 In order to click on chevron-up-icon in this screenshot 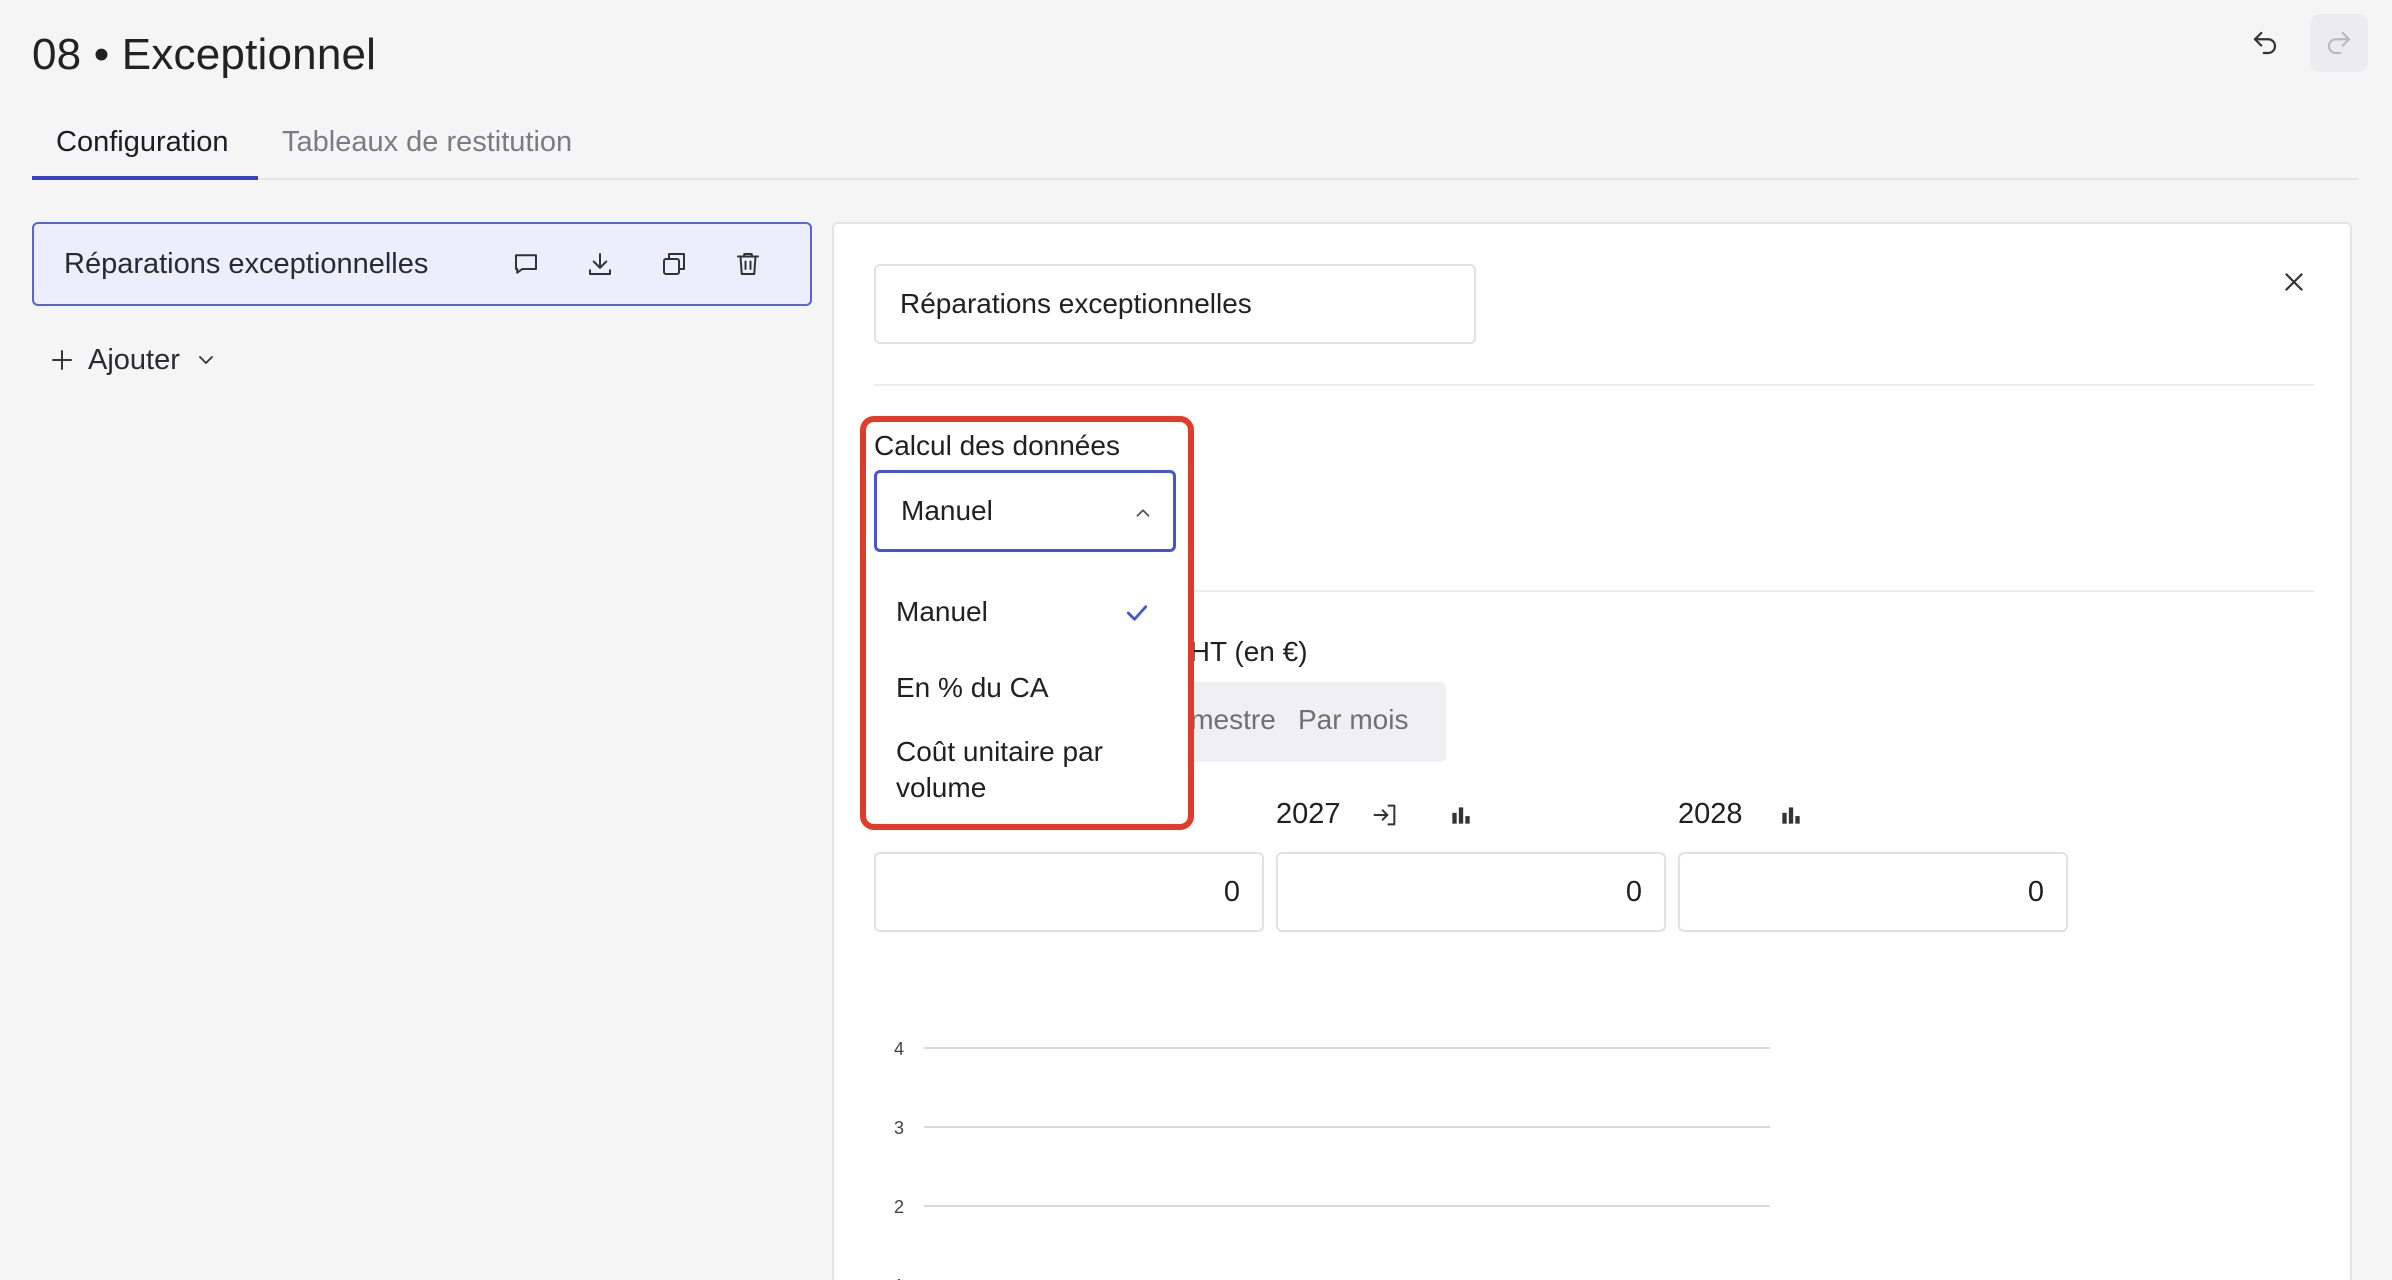, I will do `click(1143, 513)`.